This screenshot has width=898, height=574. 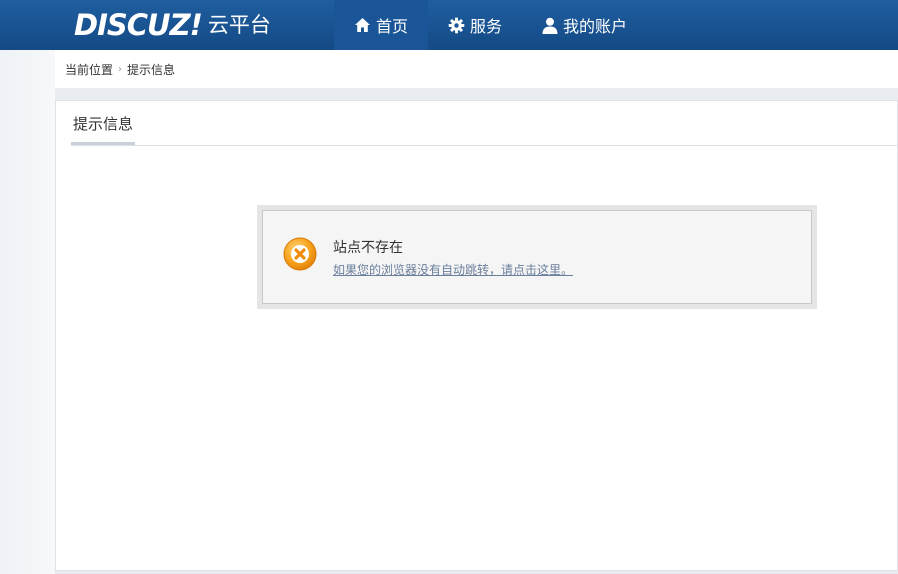 What do you see at coordinates (484, 123) in the screenshot?
I see `tab-bar: 提示信息` at bounding box center [484, 123].